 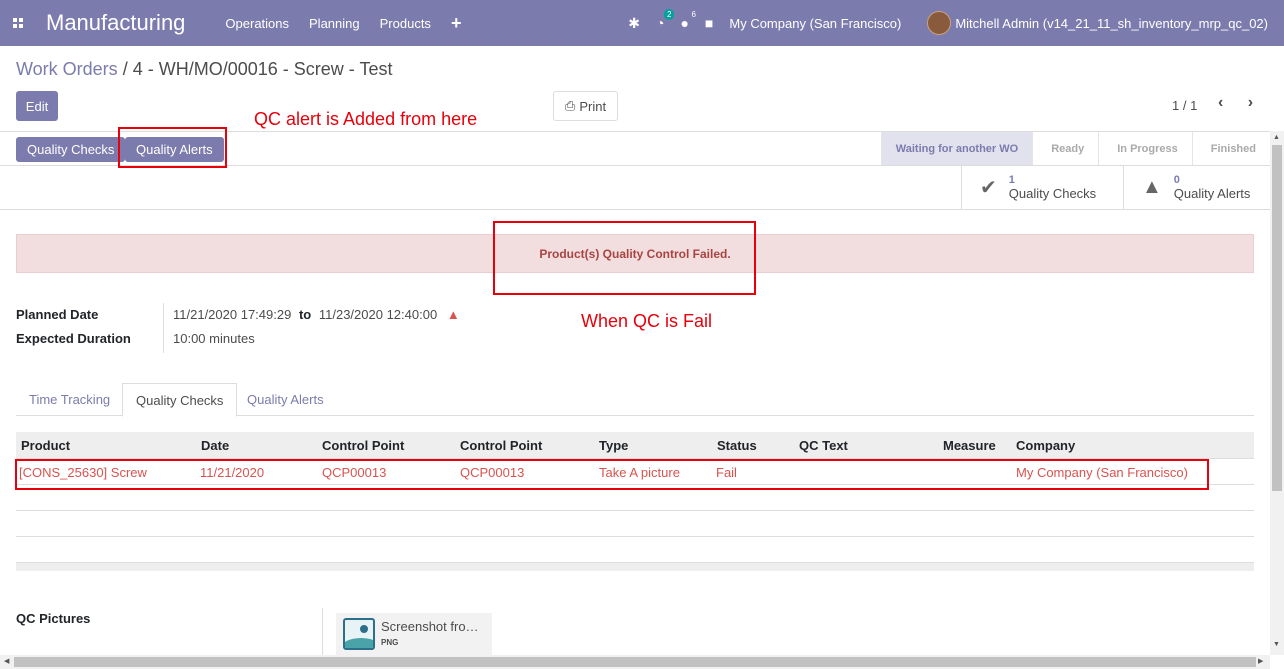 What do you see at coordinates (1240, 103) in the screenshot?
I see `pager-arrows: ‹ ›` at bounding box center [1240, 103].